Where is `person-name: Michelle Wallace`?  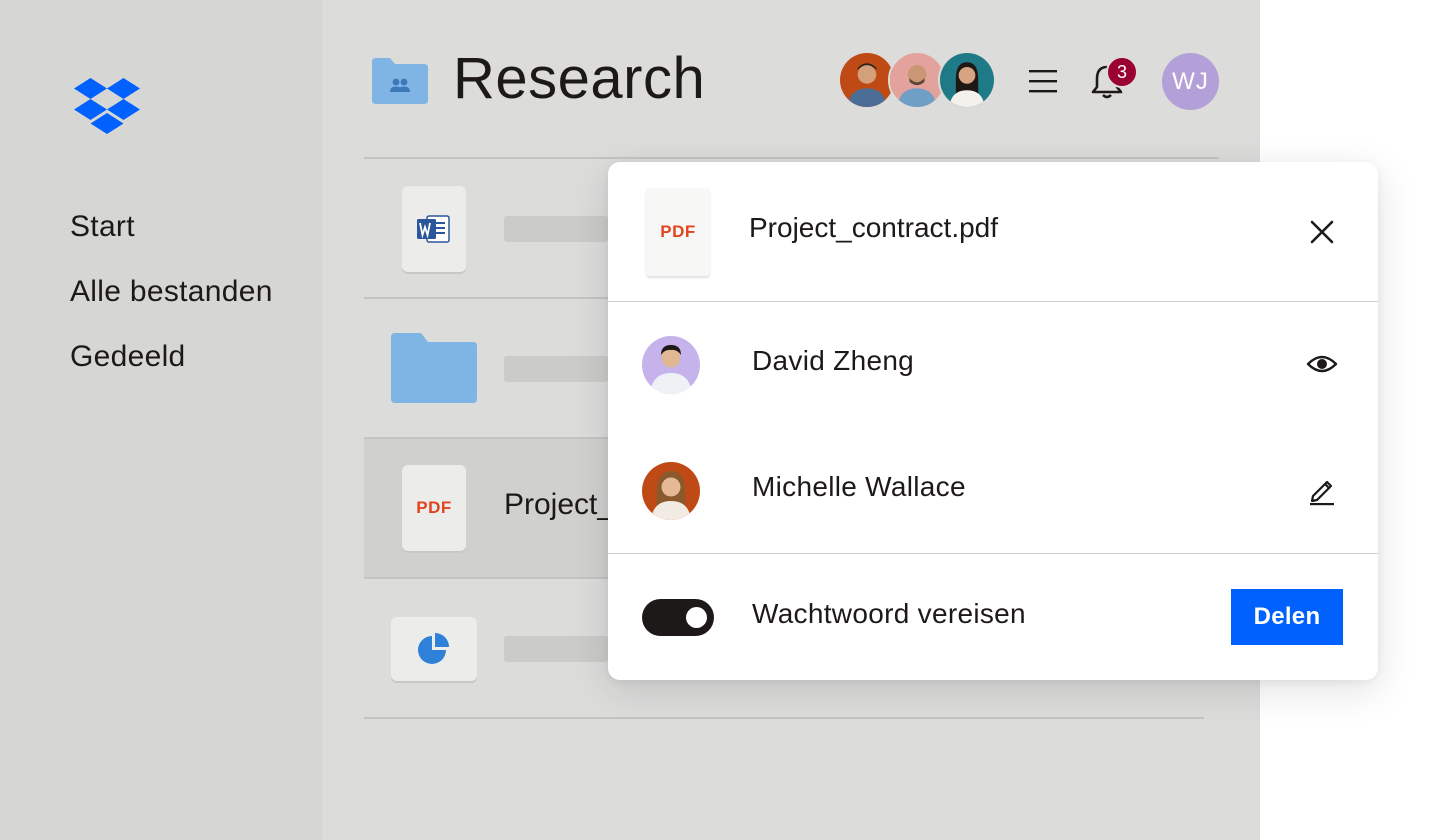 person-name: Michelle Wallace is located at coordinates (859, 486).